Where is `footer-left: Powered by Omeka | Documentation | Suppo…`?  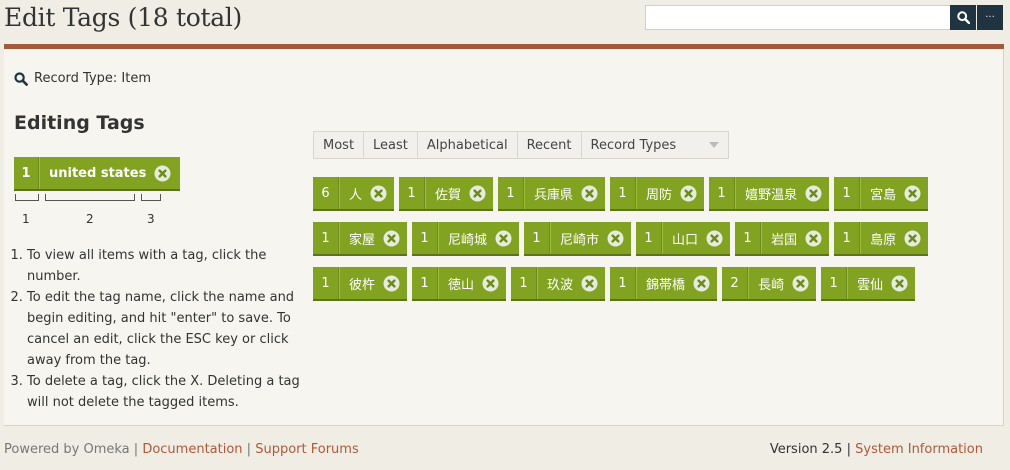 footer-left: Powered by Omeka | Documentation | Suppo… is located at coordinates (181, 449).